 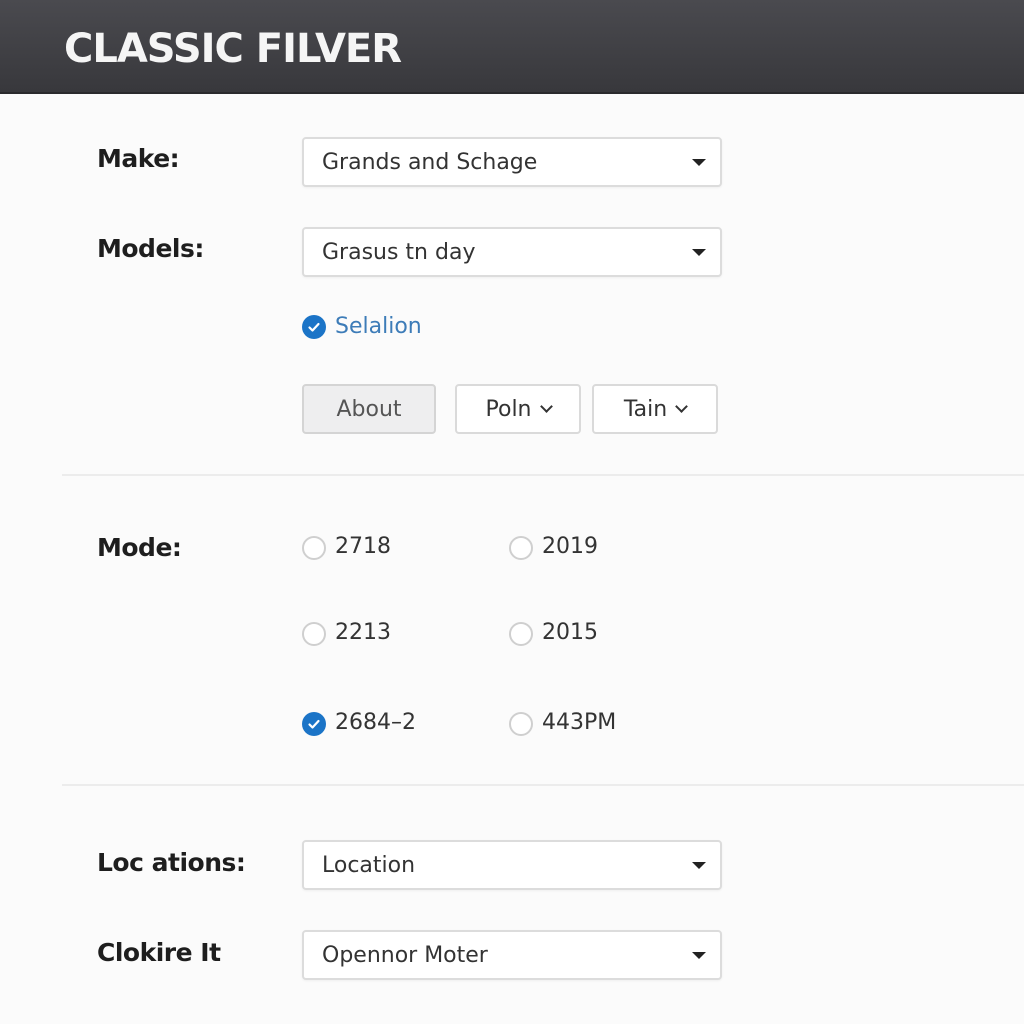 What do you see at coordinates (521, 548) in the screenshot?
I see `mode-radio-2019` at bounding box center [521, 548].